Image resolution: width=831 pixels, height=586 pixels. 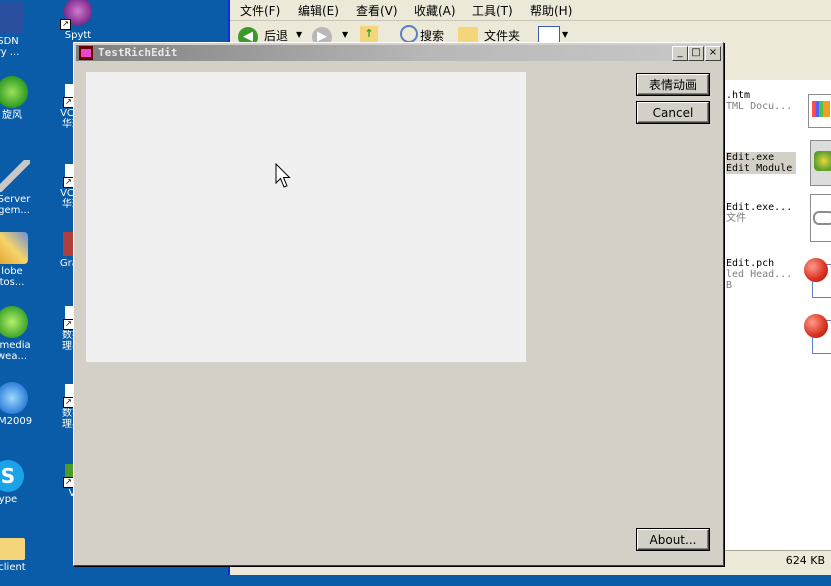 I want to click on title-bar: TestRichEdit _ □ ×, so click(x=398, y=53).